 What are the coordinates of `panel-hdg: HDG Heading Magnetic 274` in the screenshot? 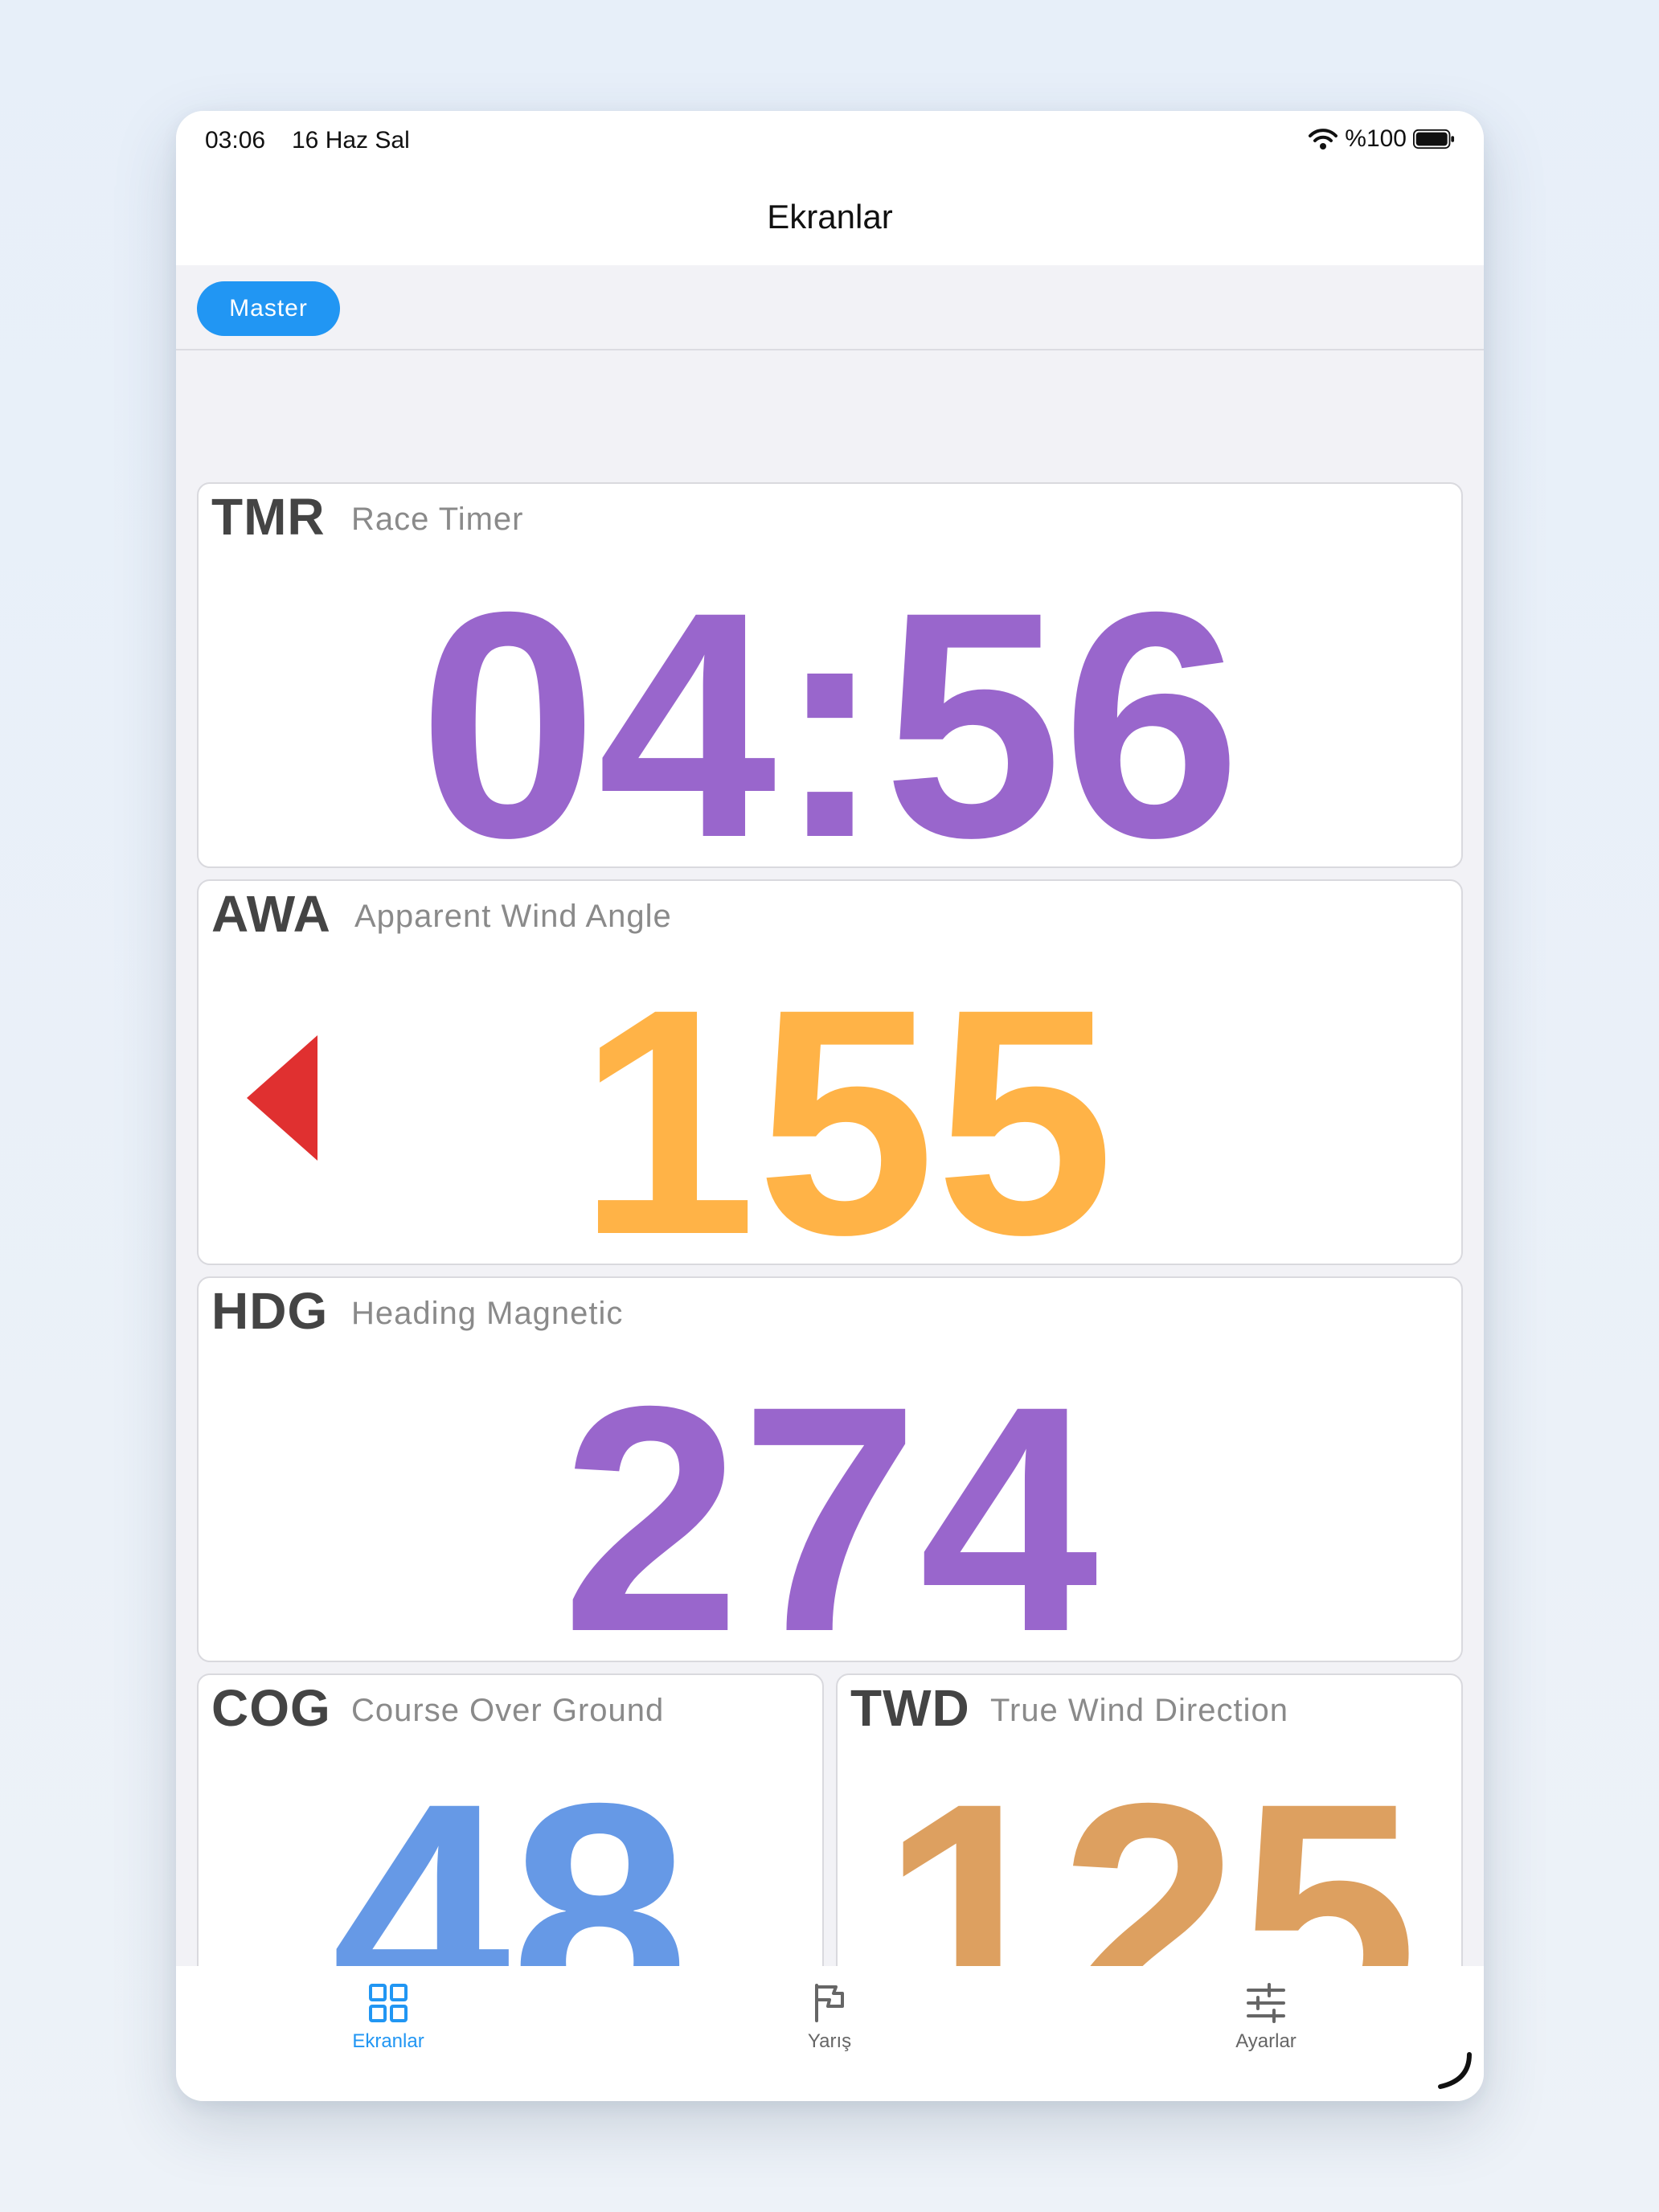 It's located at (830, 1469).